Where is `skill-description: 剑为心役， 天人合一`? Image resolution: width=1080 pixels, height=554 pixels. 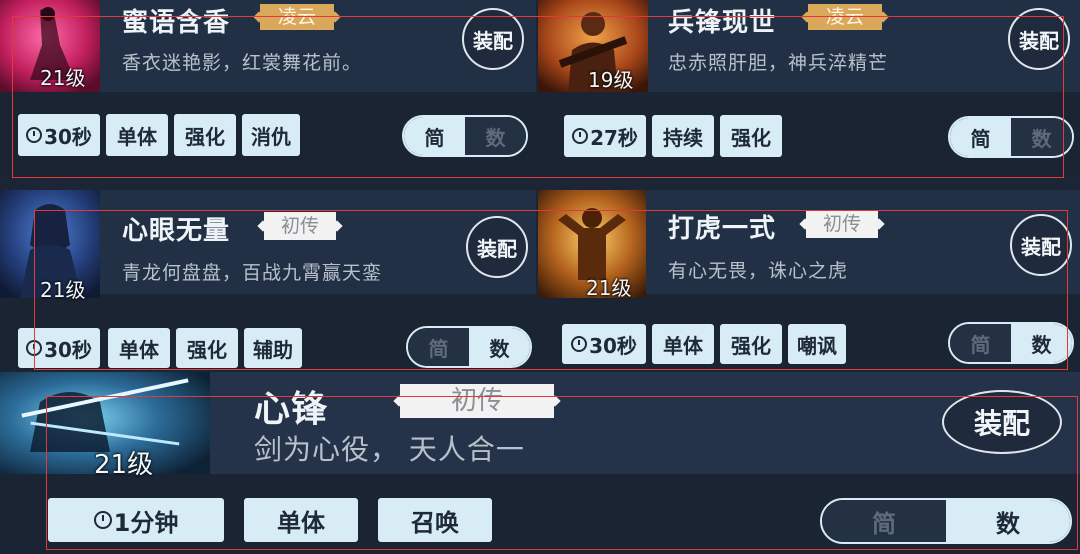
skill-description: 剑为心役， 天人合一 is located at coordinates (389, 449).